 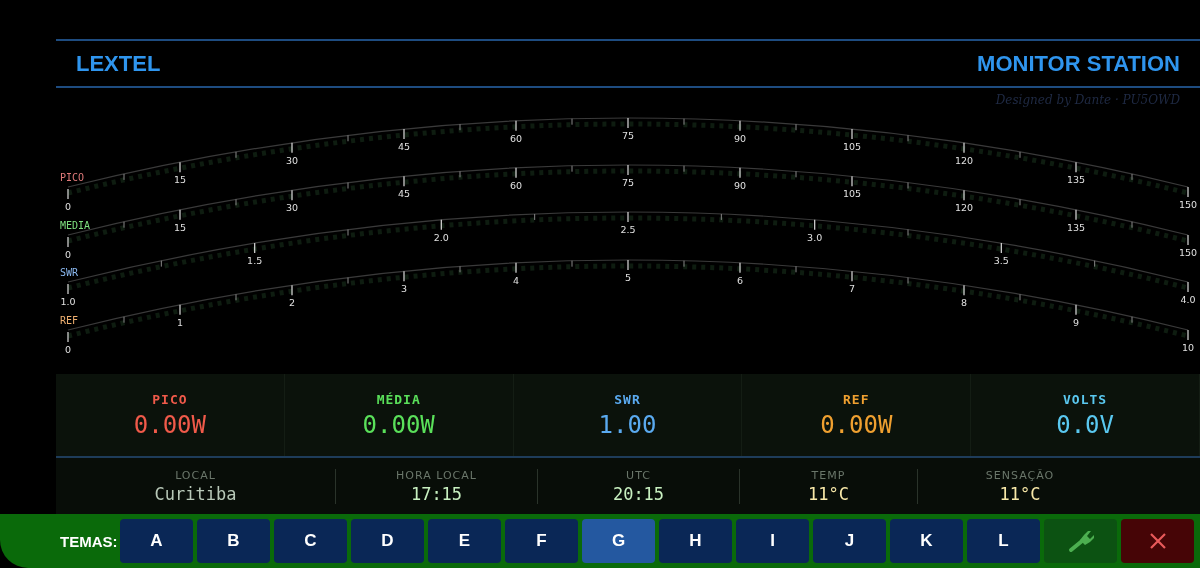 What do you see at coordinates (815, 237) in the screenshot?
I see `scale-label: 3.0` at bounding box center [815, 237].